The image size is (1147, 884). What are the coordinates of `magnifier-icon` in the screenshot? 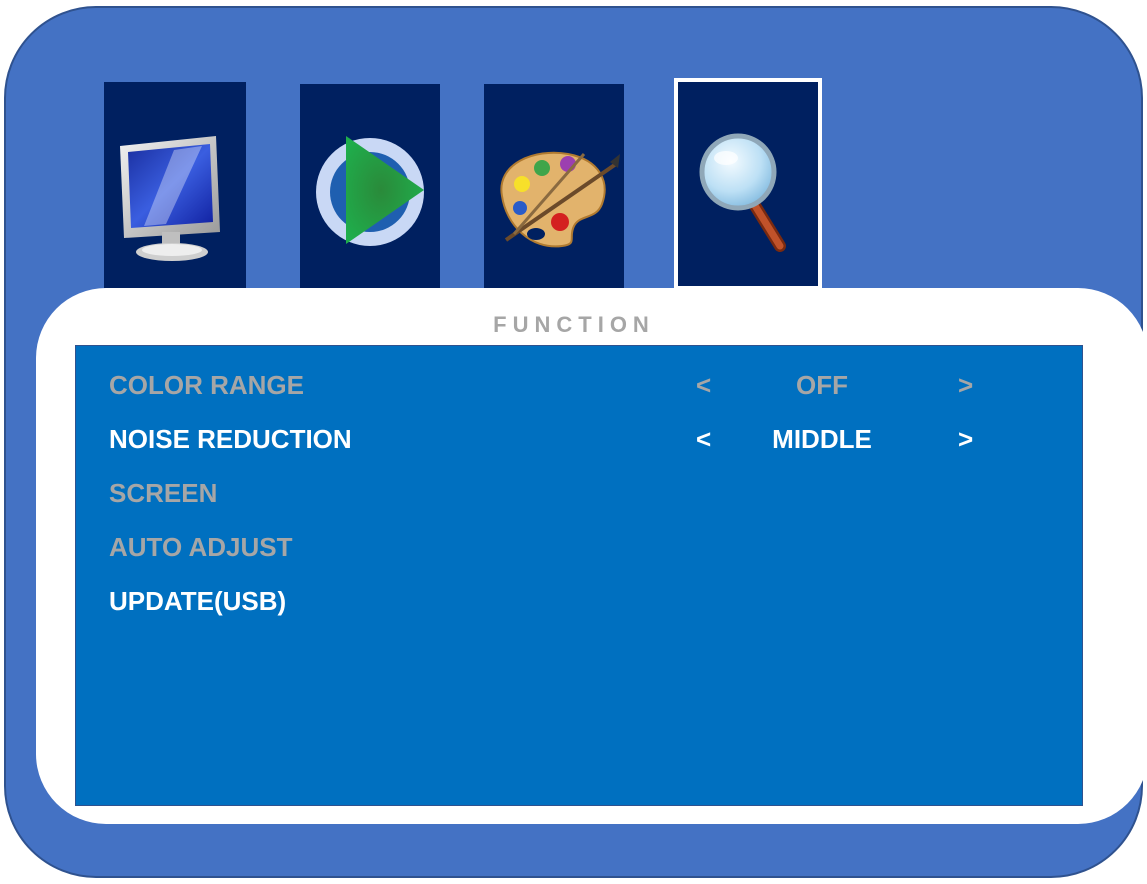 It's located at (742, 192).